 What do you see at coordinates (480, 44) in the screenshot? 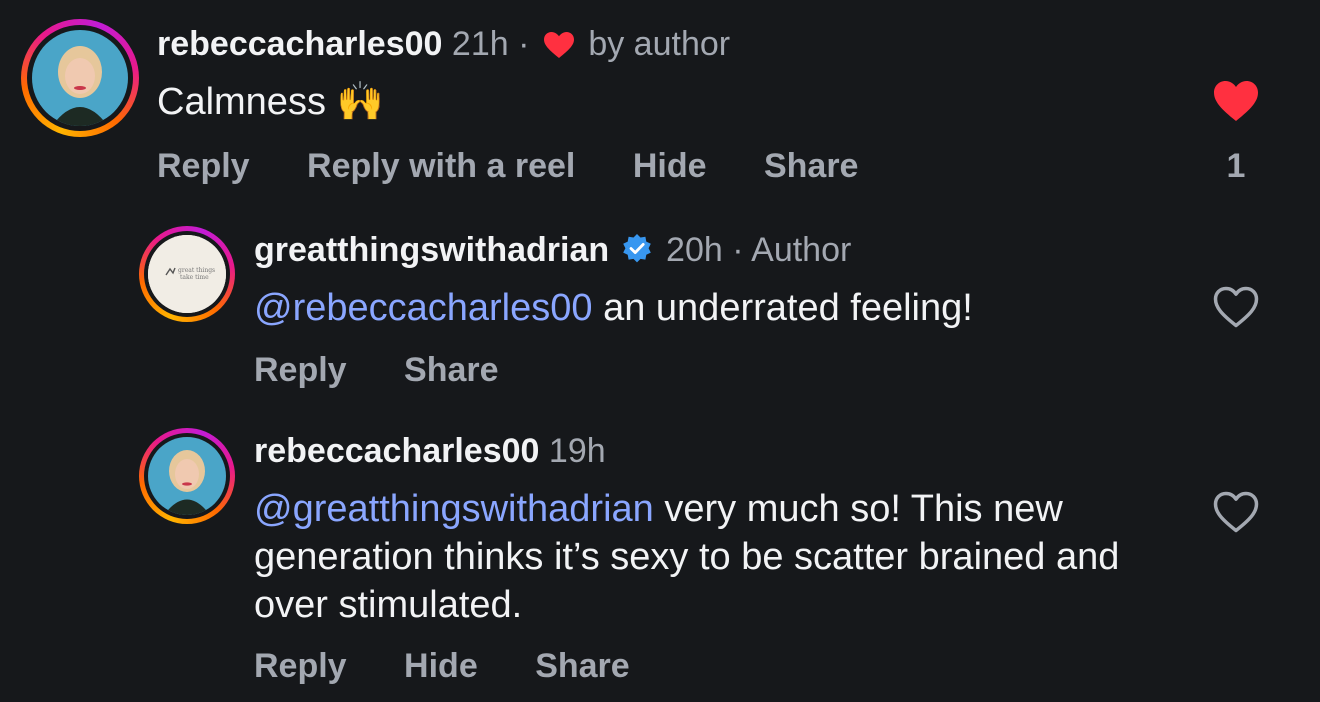
I see `timestamp: 21h` at bounding box center [480, 44].